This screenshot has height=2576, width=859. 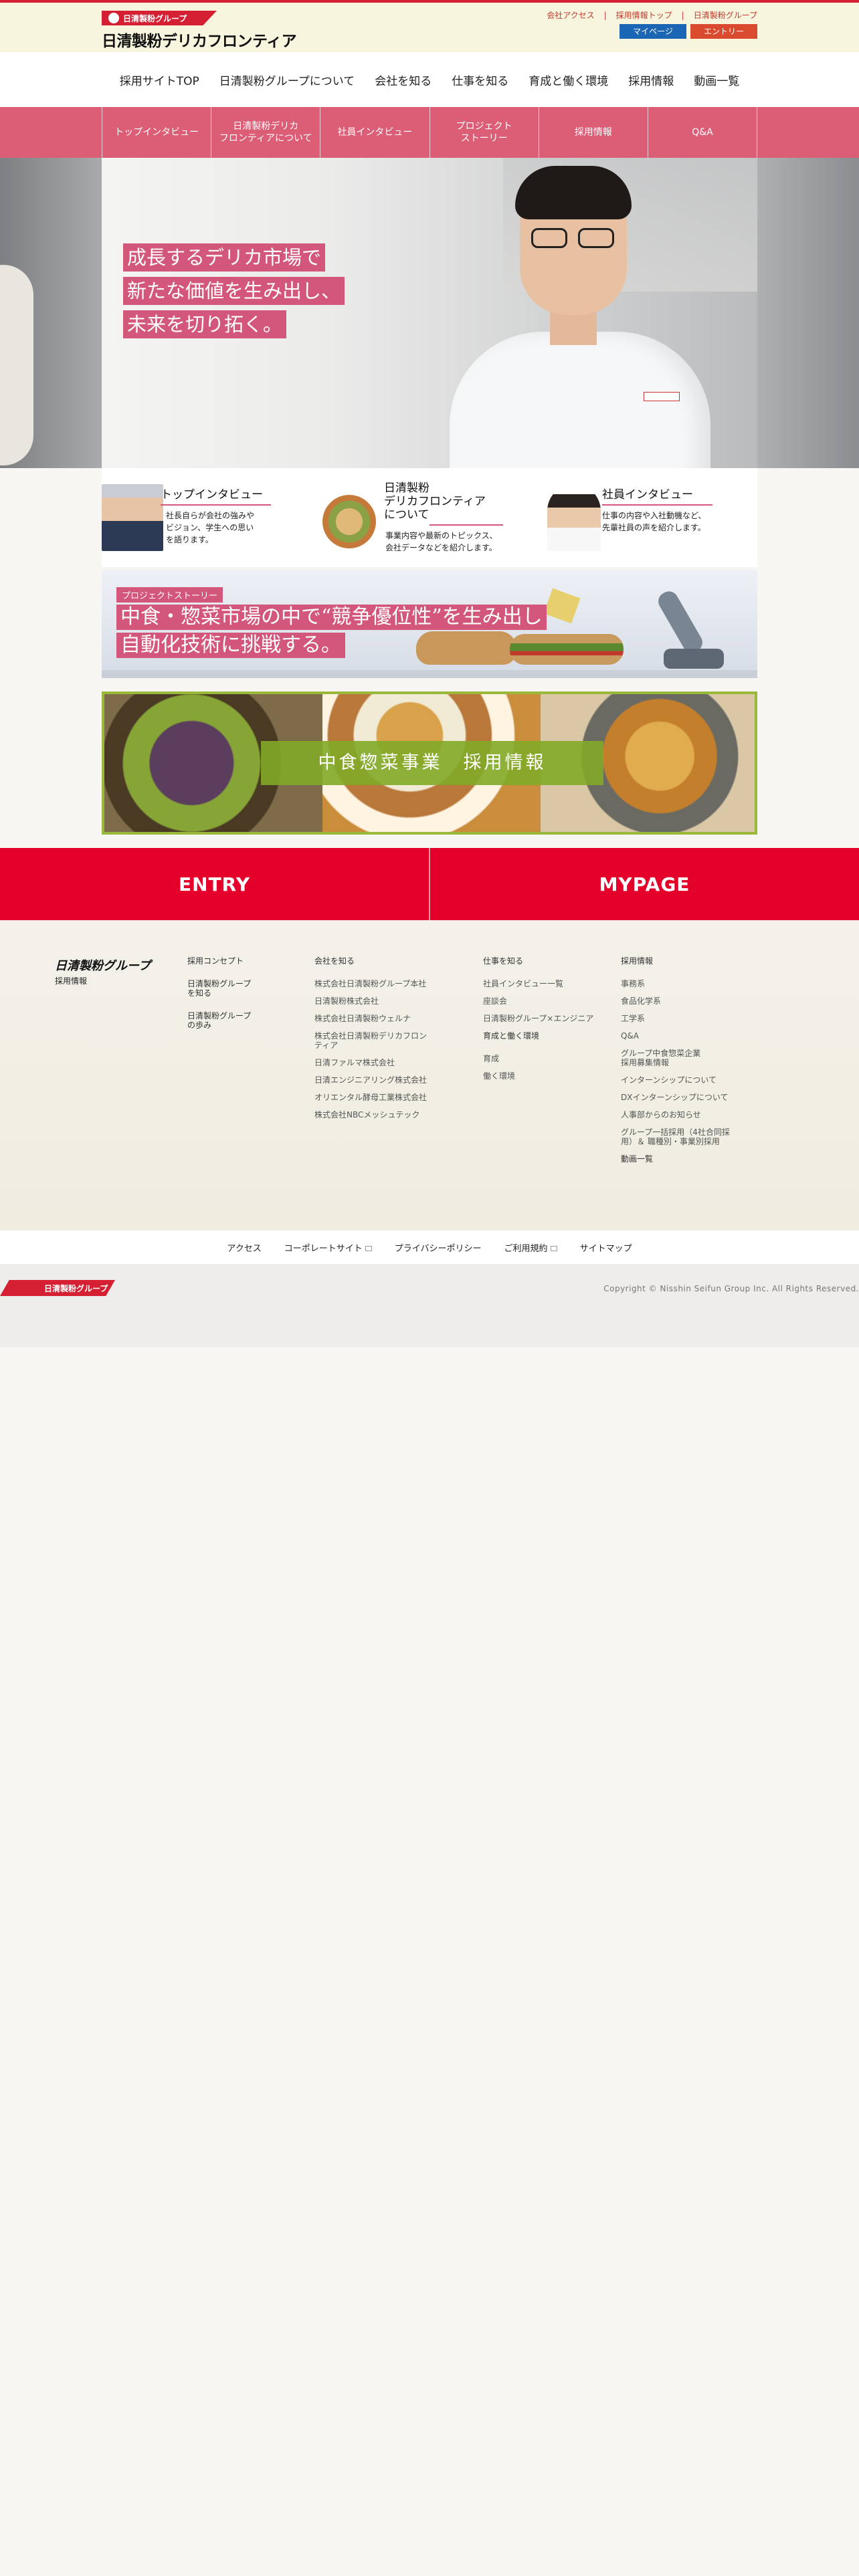 What do you see at coordinates (244, 989) in the screenshot?
I see `footer-link: 日清製粉グループ を知る` at bounding box center [244, 989].